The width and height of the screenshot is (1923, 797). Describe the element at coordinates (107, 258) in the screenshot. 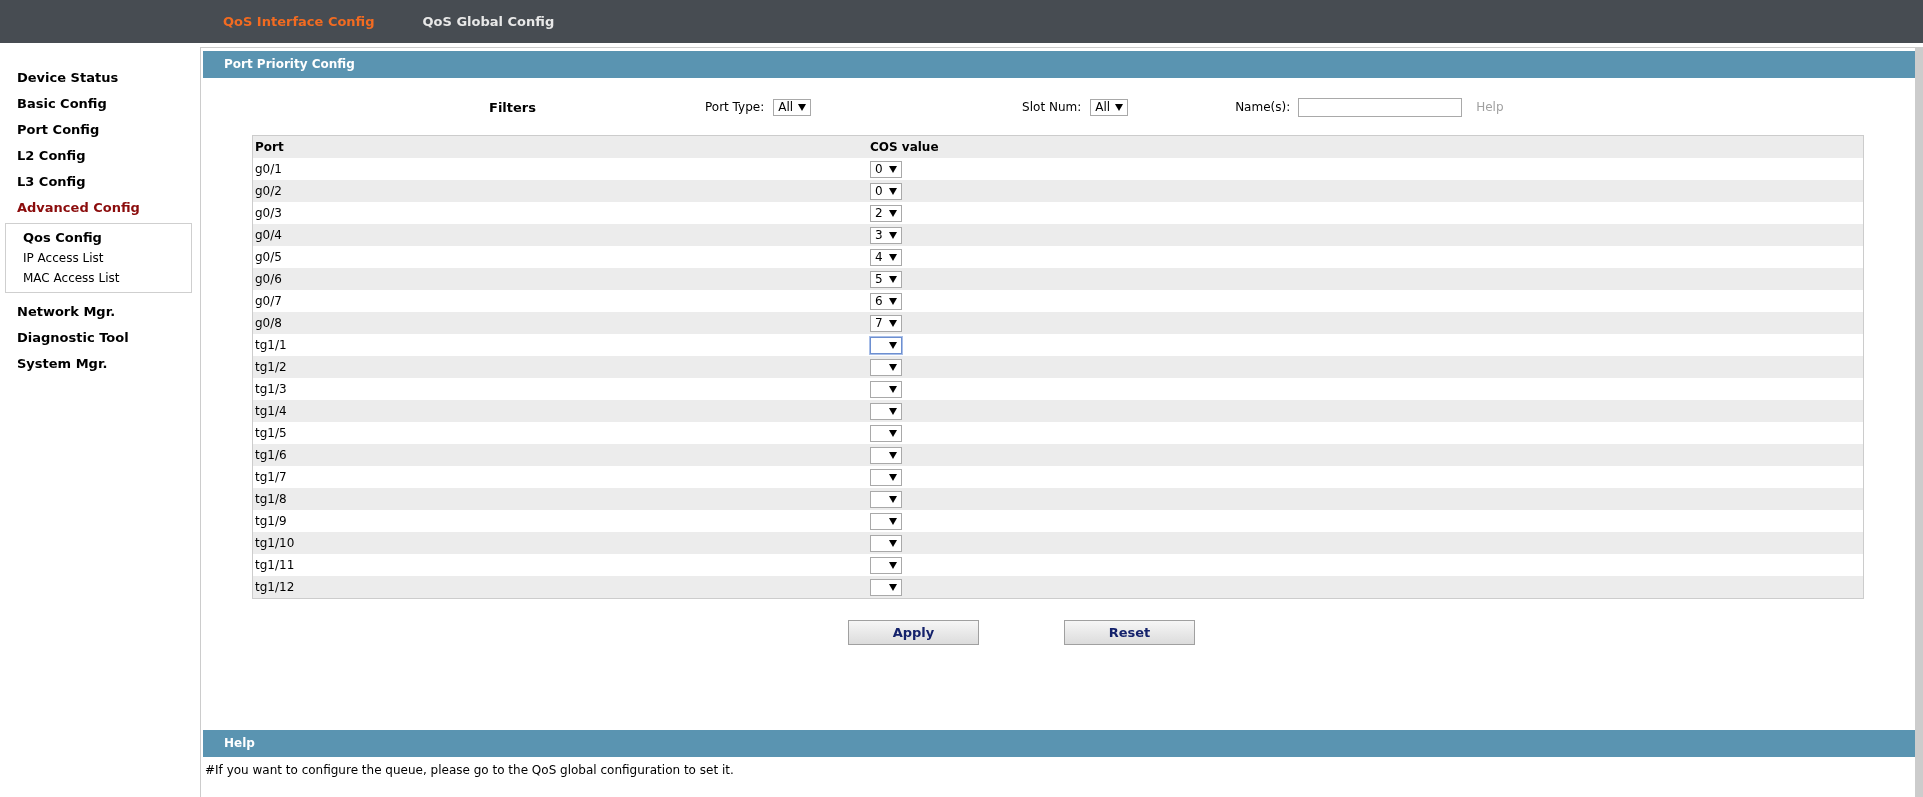

I see `submenu-item: IP Access List` at that location.